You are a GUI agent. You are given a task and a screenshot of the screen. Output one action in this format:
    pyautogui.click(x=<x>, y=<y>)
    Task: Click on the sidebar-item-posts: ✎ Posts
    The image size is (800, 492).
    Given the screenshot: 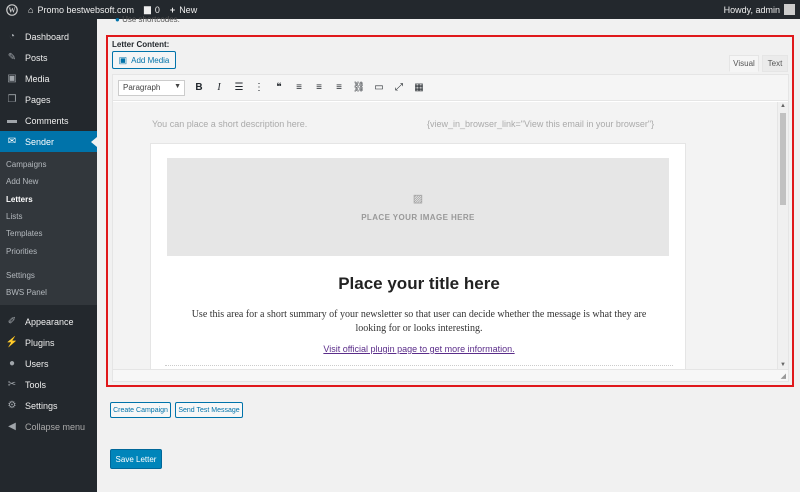 What is the action you would take?
    pyautogui.click(x=48, y=57)
    